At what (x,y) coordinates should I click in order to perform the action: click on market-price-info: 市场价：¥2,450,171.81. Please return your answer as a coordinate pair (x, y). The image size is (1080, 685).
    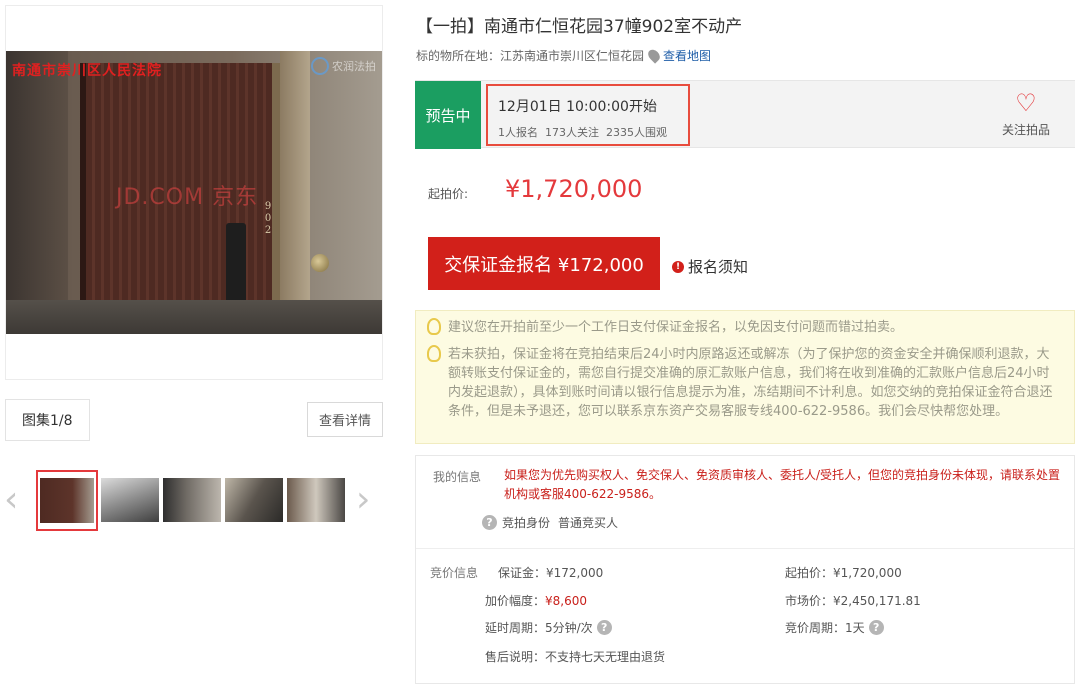
    Looking at the image, I should click on (853, 601).